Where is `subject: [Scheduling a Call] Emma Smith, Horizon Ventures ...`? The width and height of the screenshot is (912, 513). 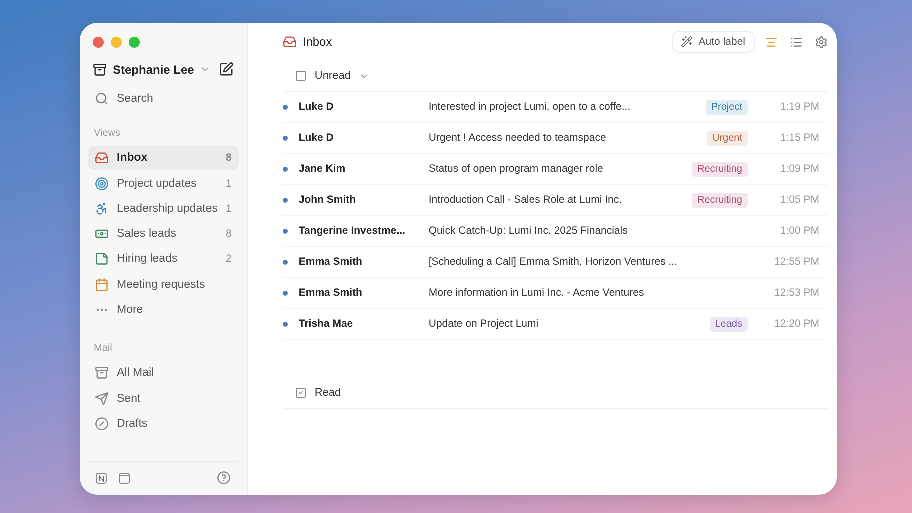 subject: [Scheduling a Call] Emma Smith, Horizon Ventures ... is located at coordinates (553, 262).